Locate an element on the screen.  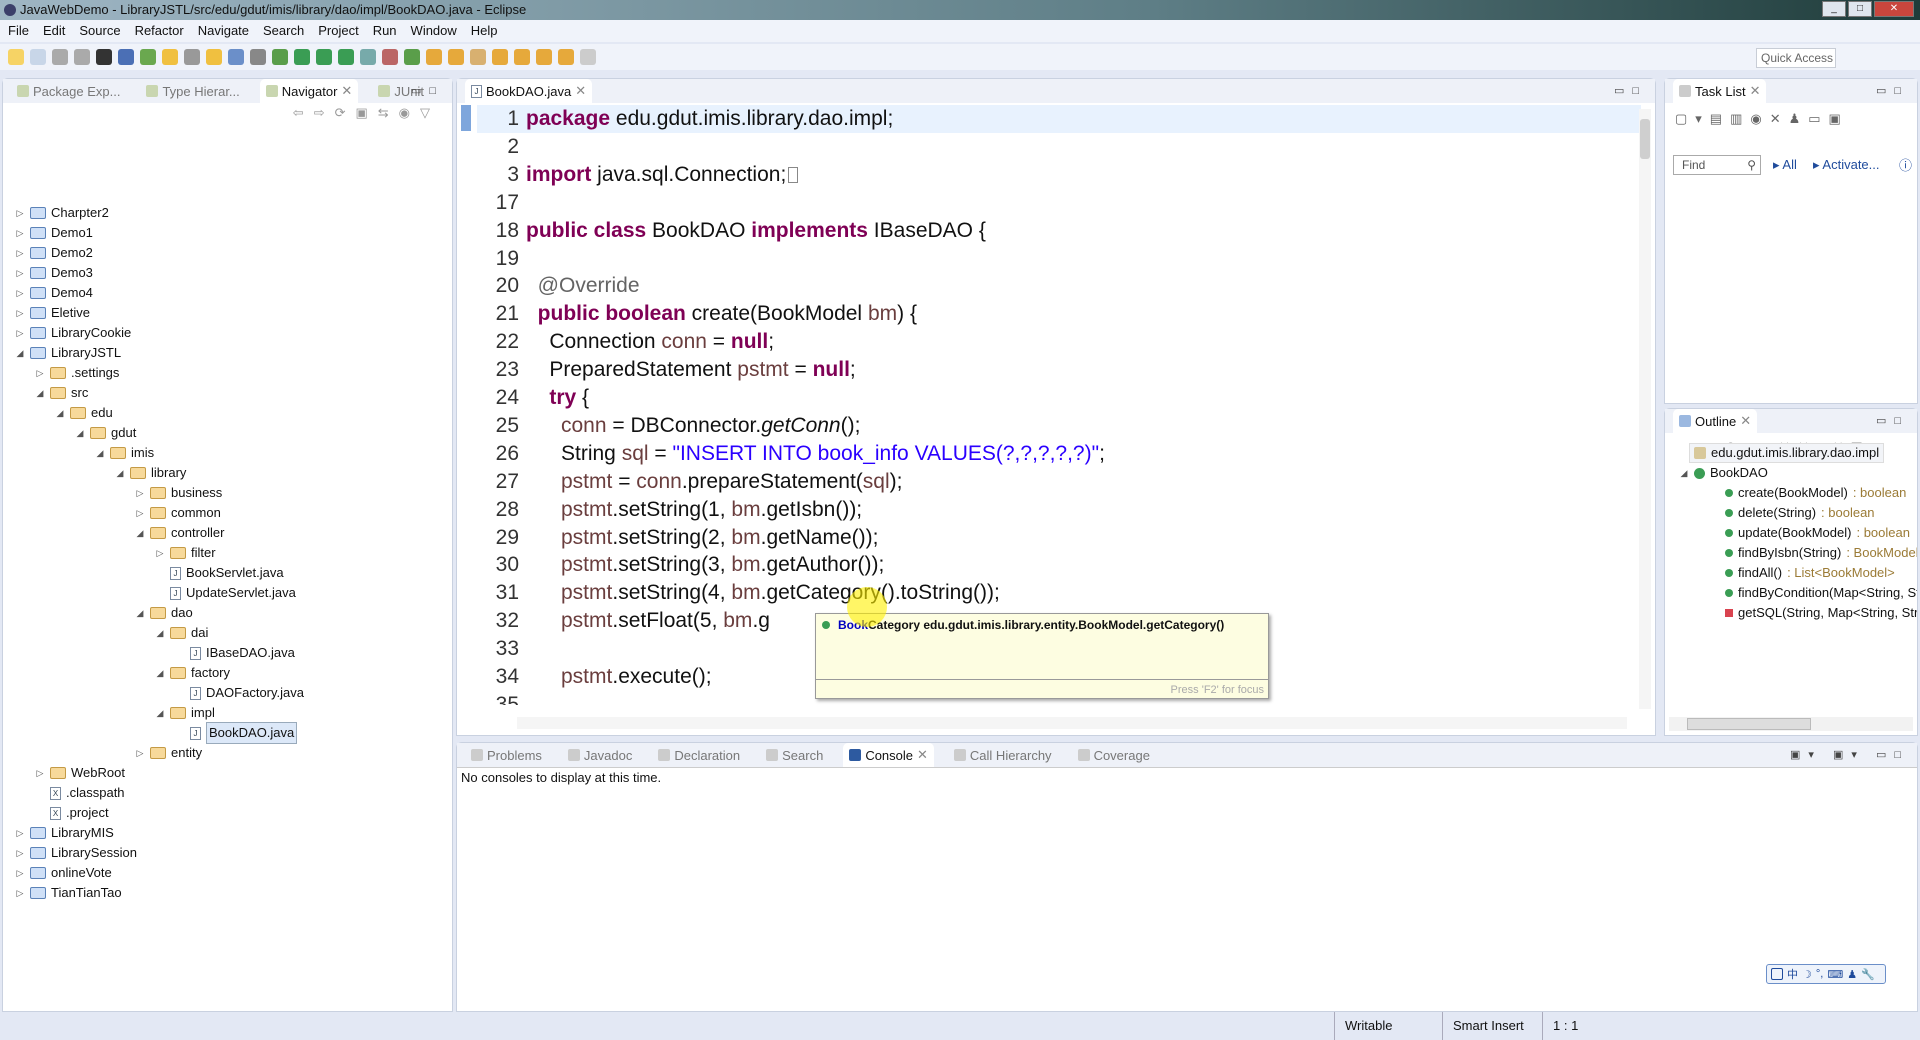
open-folder-icon is located at coordinates (434, 57).